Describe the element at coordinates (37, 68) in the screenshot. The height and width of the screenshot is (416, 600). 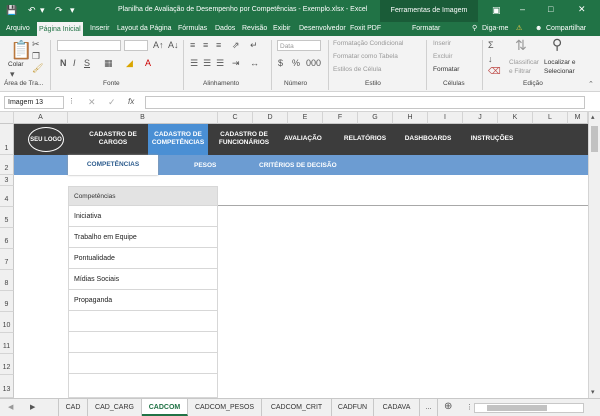
I see `format-painter-icon: 🖌` at that location.